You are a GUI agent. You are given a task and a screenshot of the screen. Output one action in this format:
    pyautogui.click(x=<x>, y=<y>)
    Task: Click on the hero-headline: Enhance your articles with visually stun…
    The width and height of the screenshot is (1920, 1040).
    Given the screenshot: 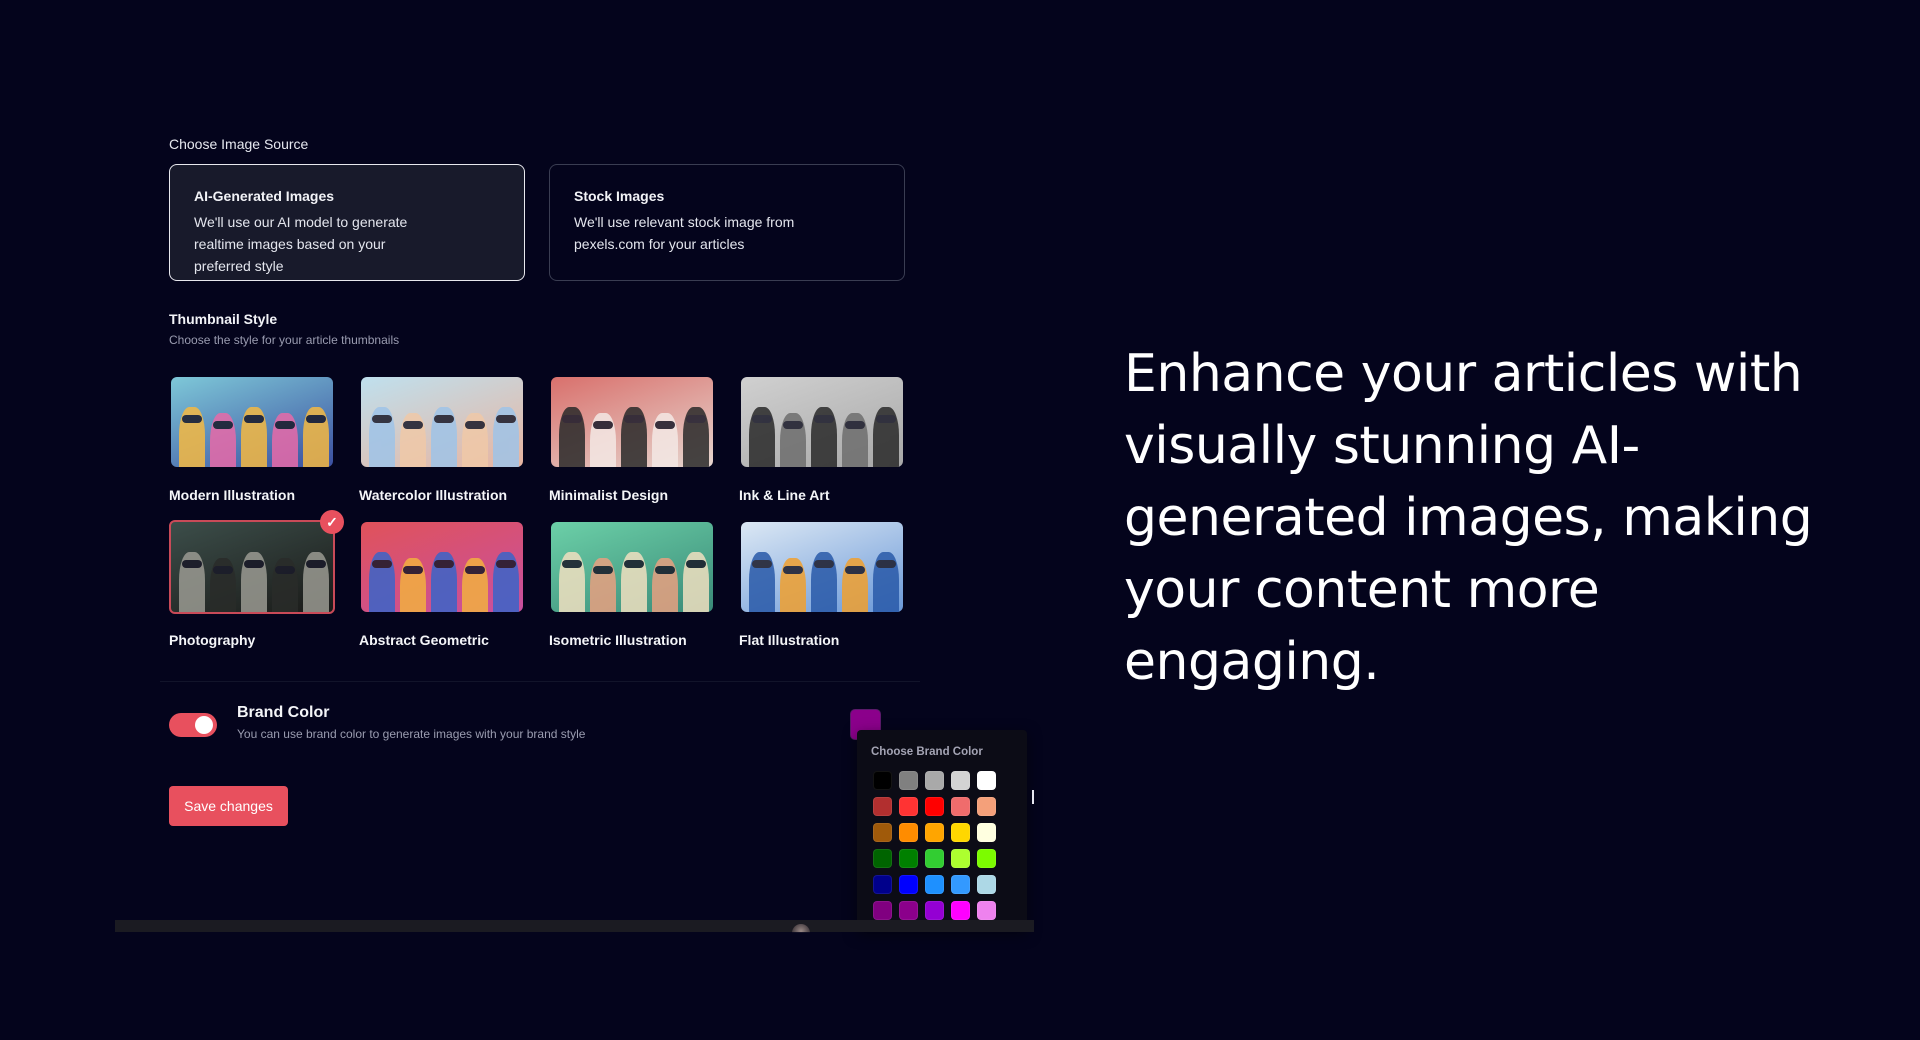 What is the action you would take?
    pyautogui.click(x=1468, y=518)
    